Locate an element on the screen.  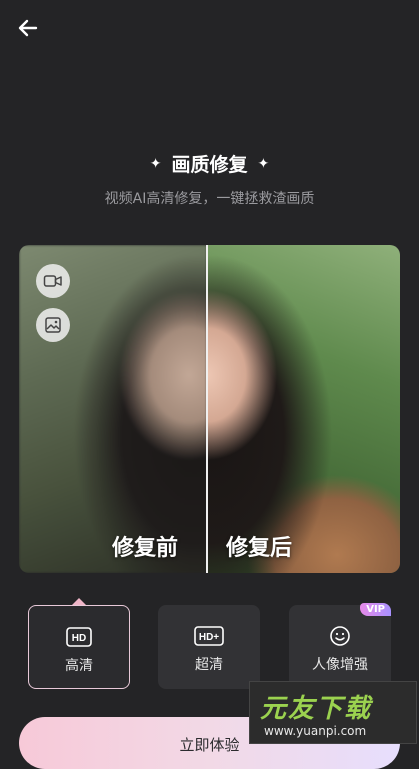
compare-divider-handle is located at coordinates (207, 409).